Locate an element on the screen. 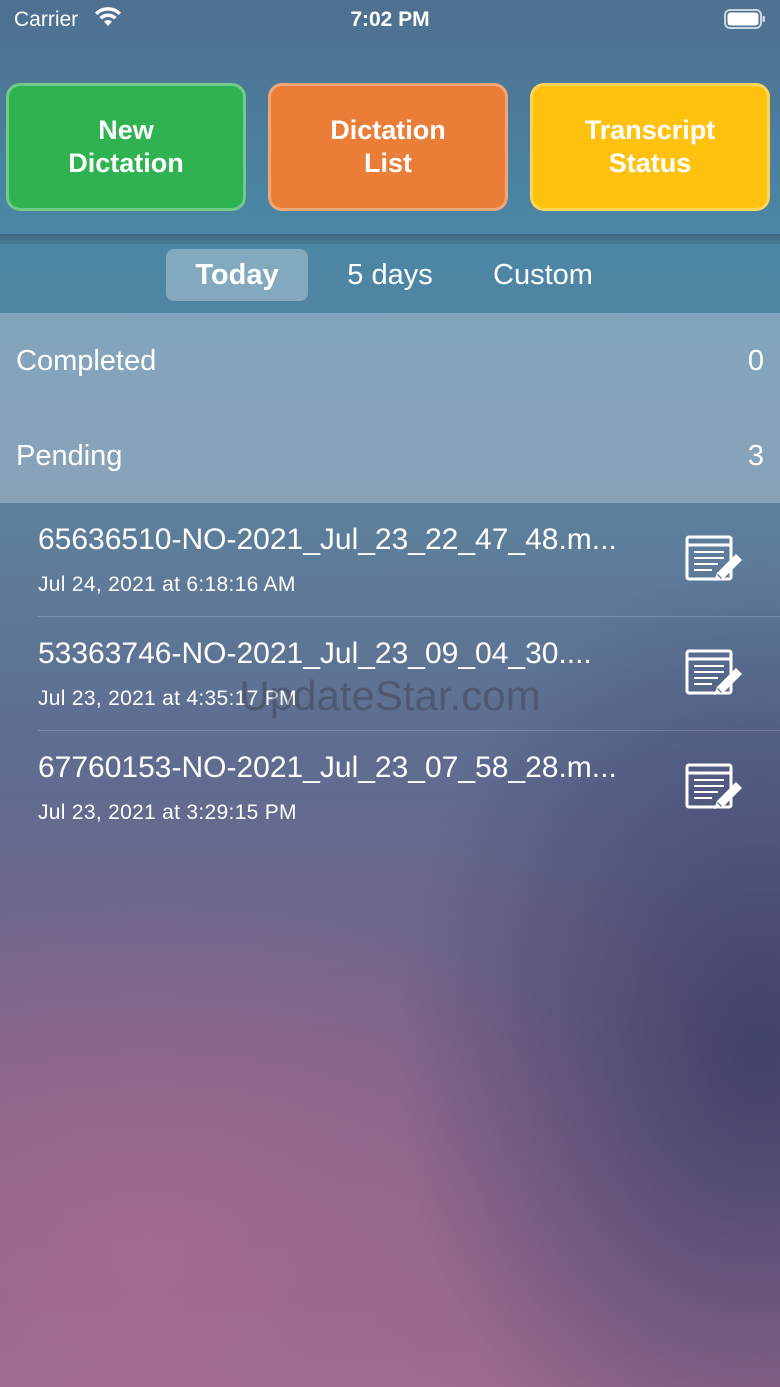 Image resolution: width=780 pixels, height=1387 pixels. clock: 7:02 PM is located at coordinates (390, 19).